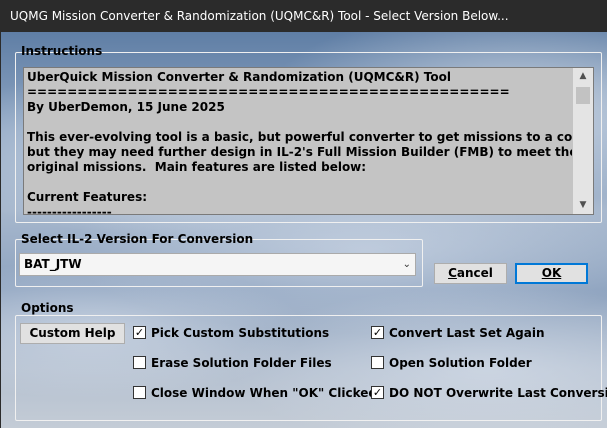 The image size is (607, 428). Describe the element at coordinates (377, 362) in the screenshot. I see `open-solution-checkbox` at that location.